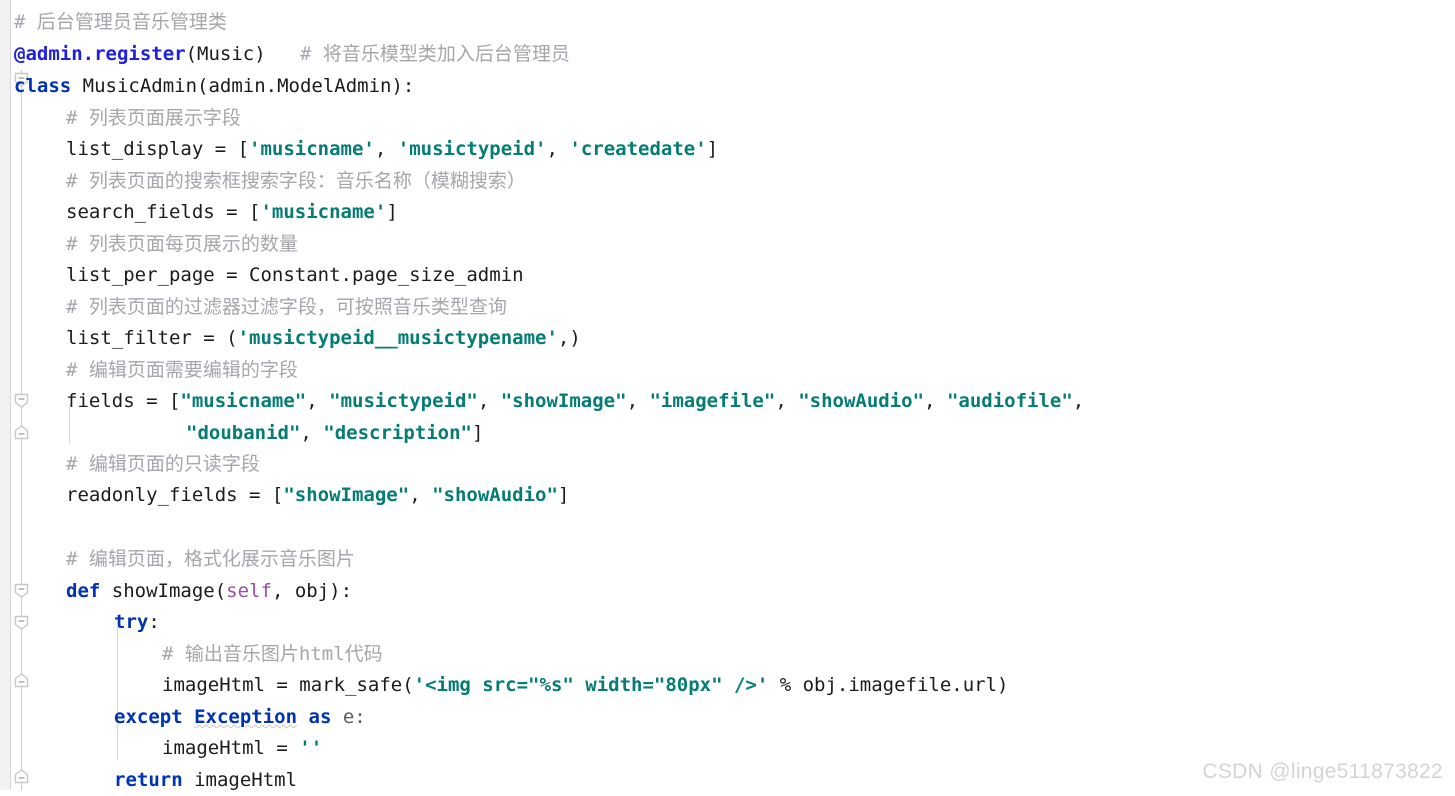 This screenshot has width=1455, height=796. I want to click on code-token-plain: % obj.imagefile.url), so click(888, 685).